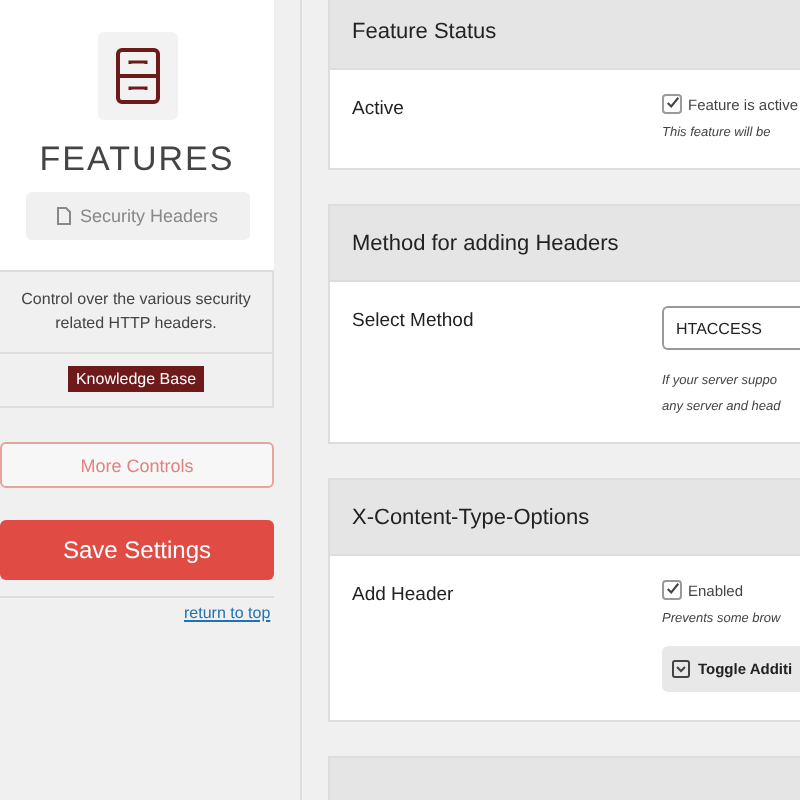 The image size is (800, 800). I want to click on feature-description: Control over the various security related HTTP headers., so click(136, 321).